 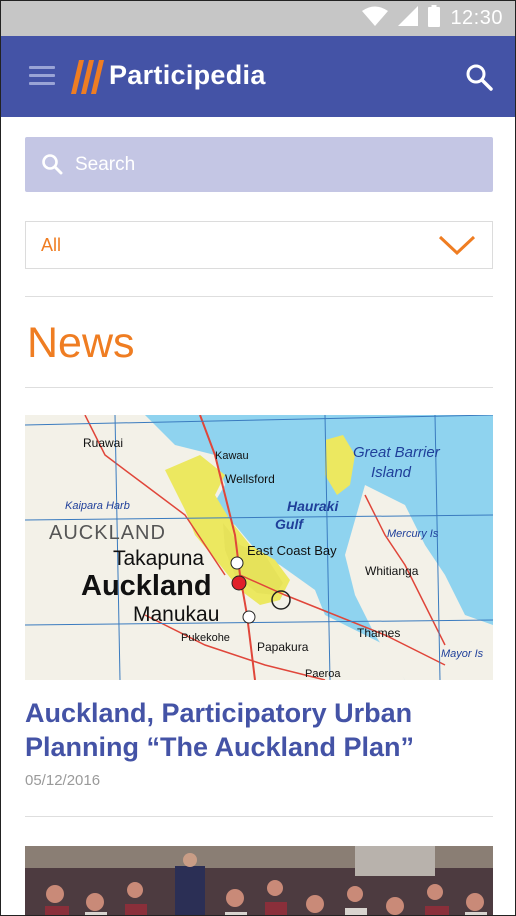 What do you see at coordinates (81, 343) in the screenshot?
I see `section-title: News` at bounding box center [81, 343].